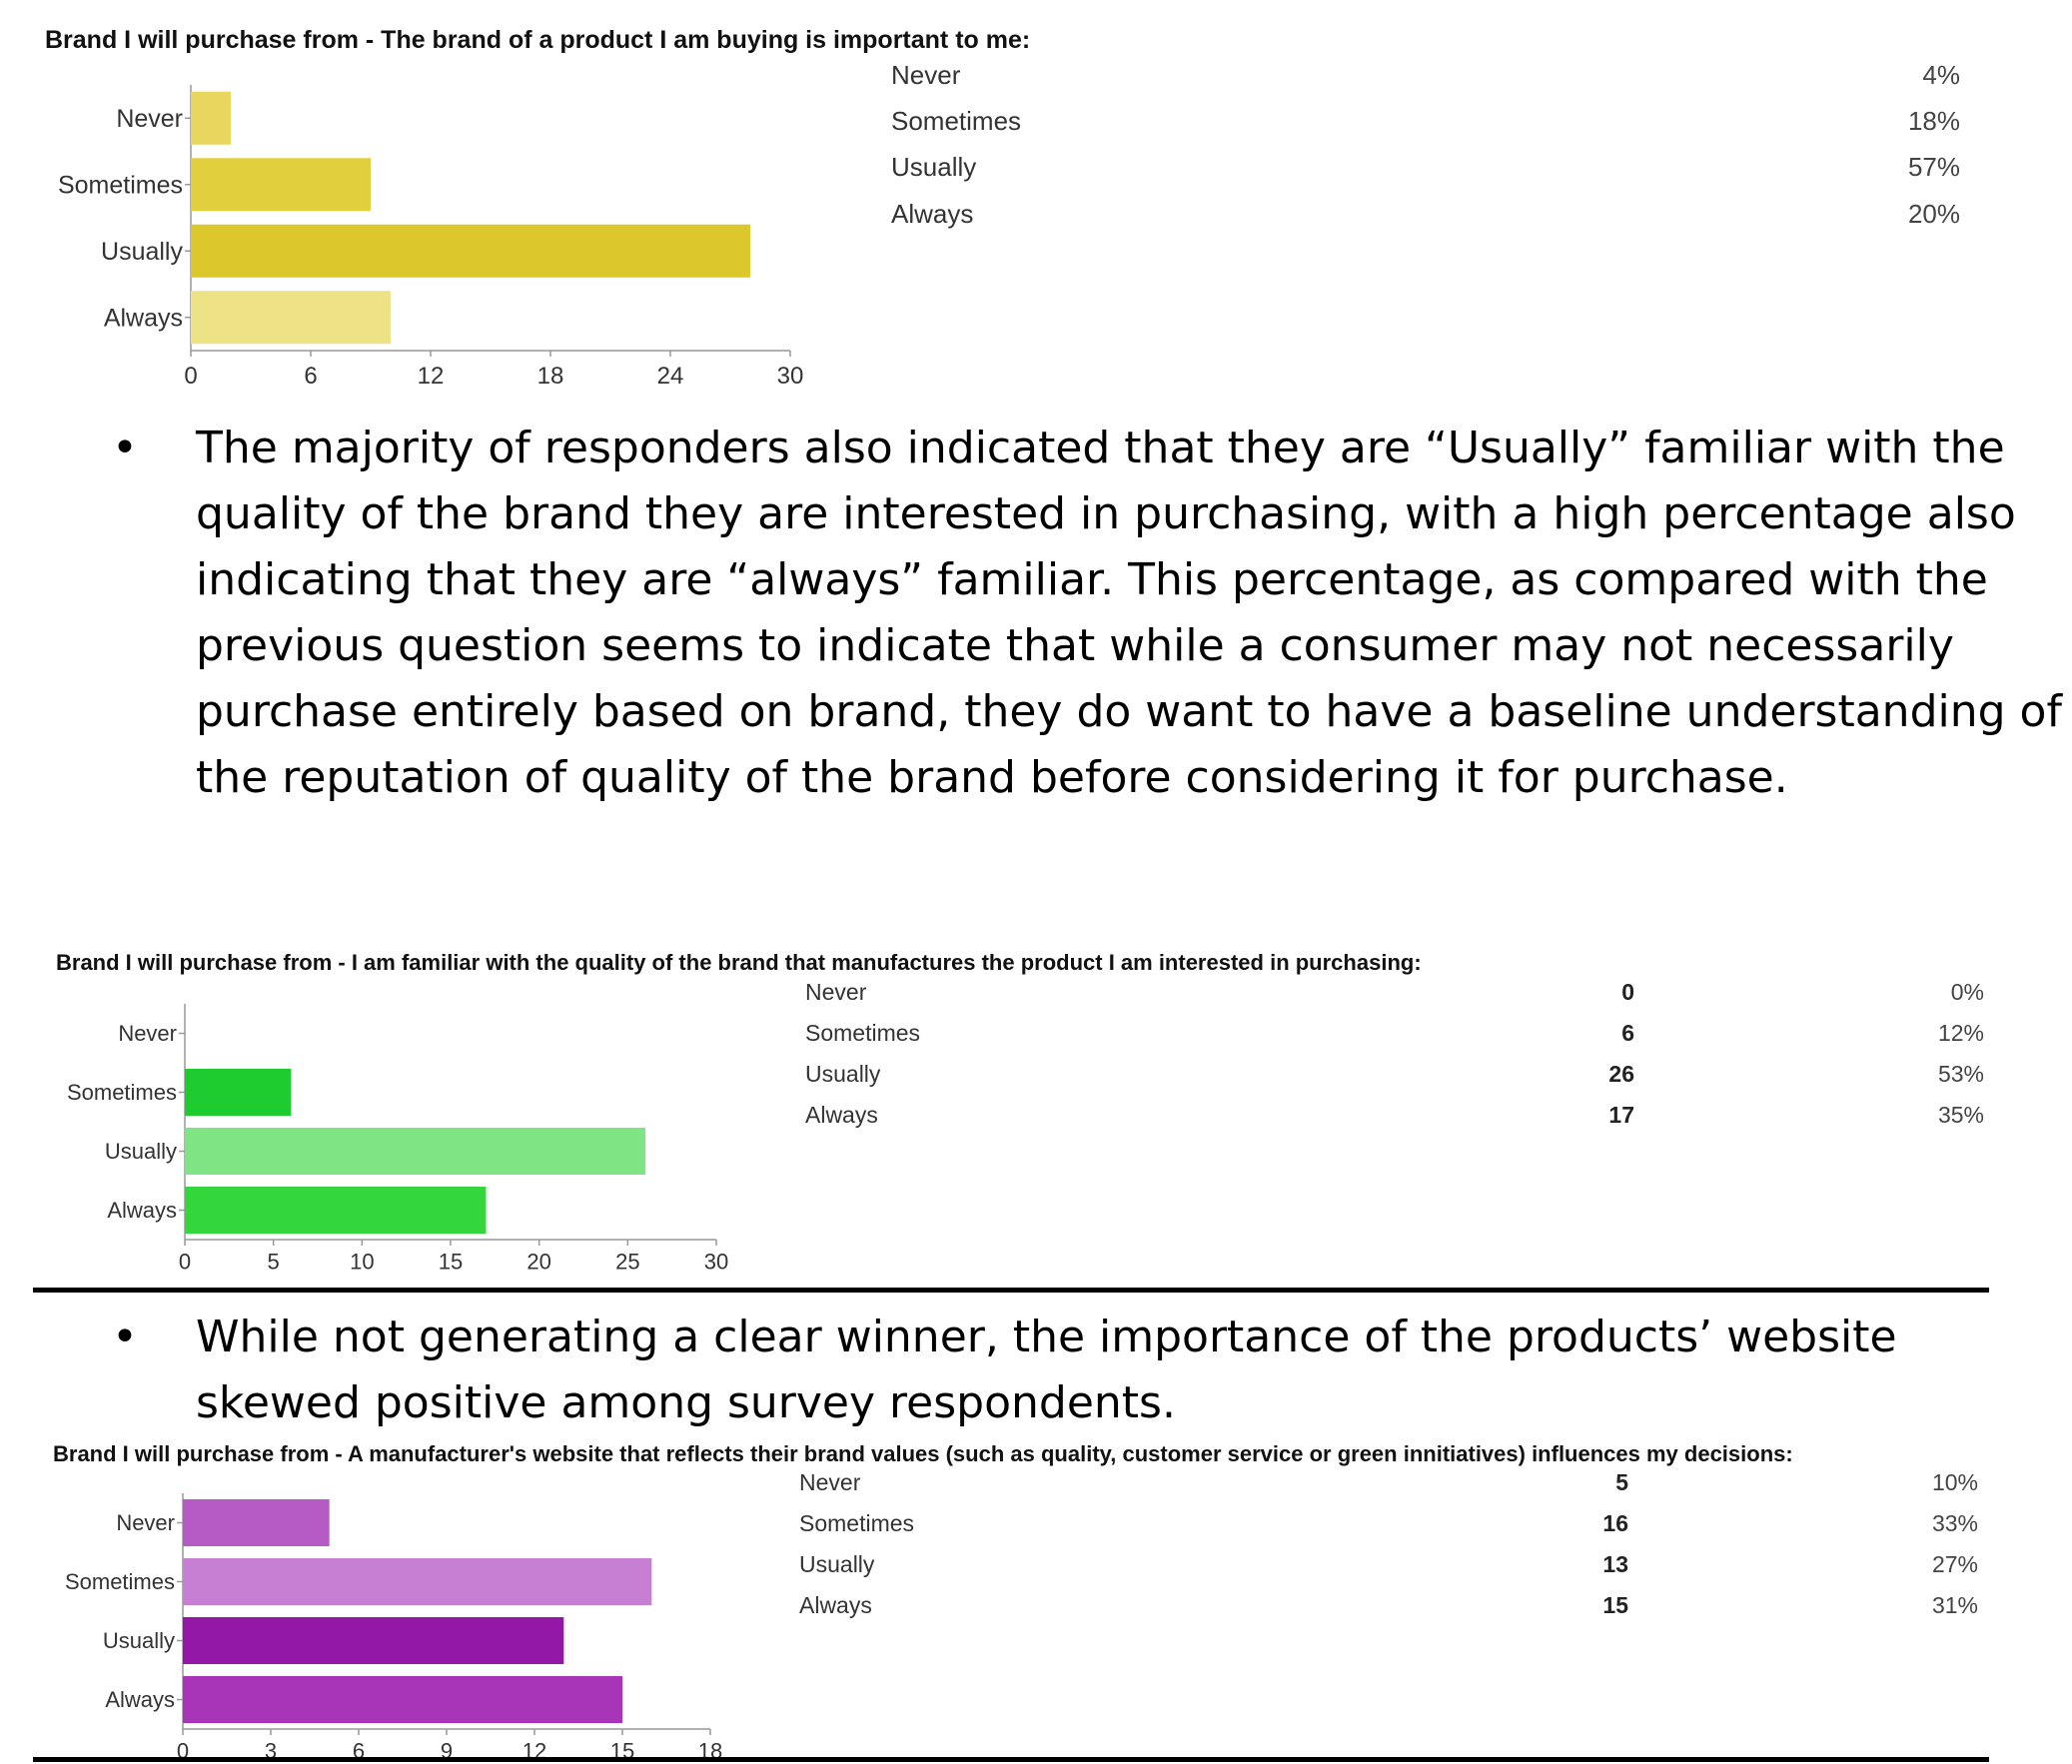  What do you see at coordinates (1621, 1482) in the screenshot?
I see `stat-count: 5` at bounding box center [1621, 1482].